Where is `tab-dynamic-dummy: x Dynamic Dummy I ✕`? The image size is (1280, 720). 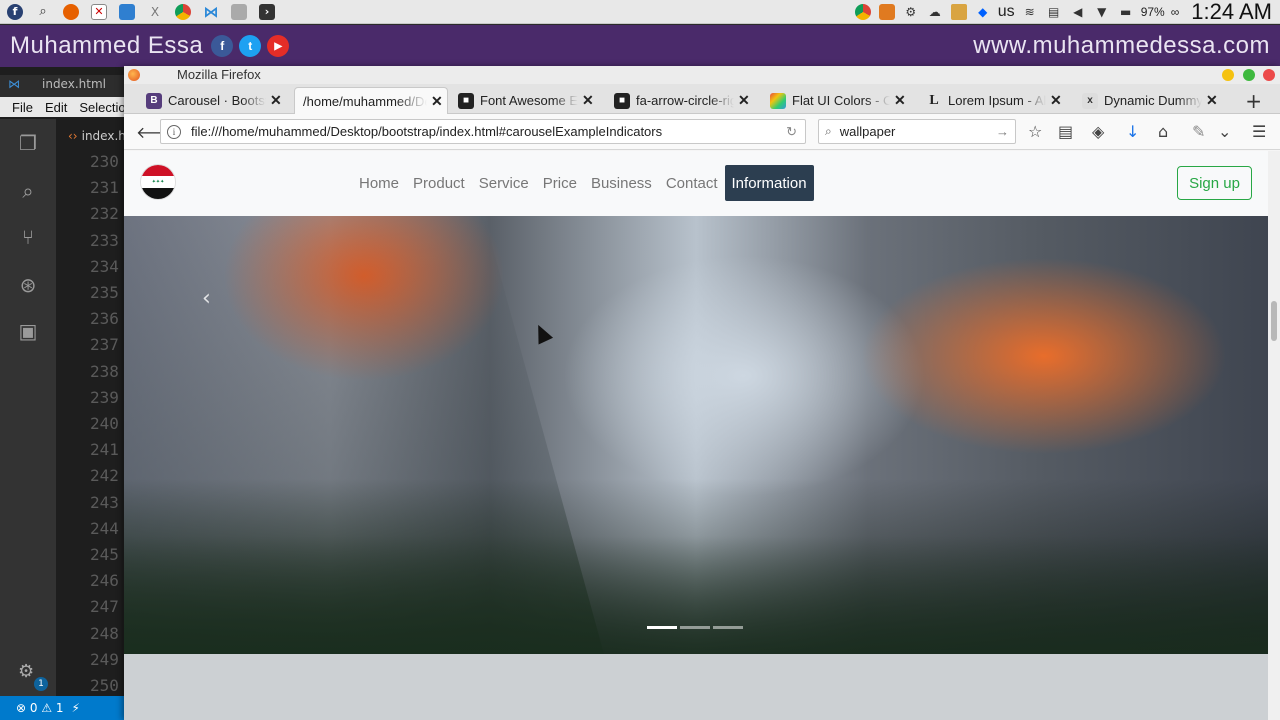 tab-dynamic-dummy: x Dynamic Dummy I ✕ is located at coordinates (1150, 100).